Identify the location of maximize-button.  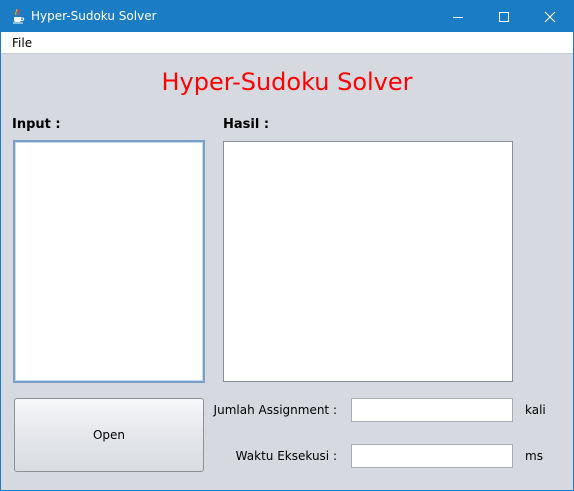
(504, 16).